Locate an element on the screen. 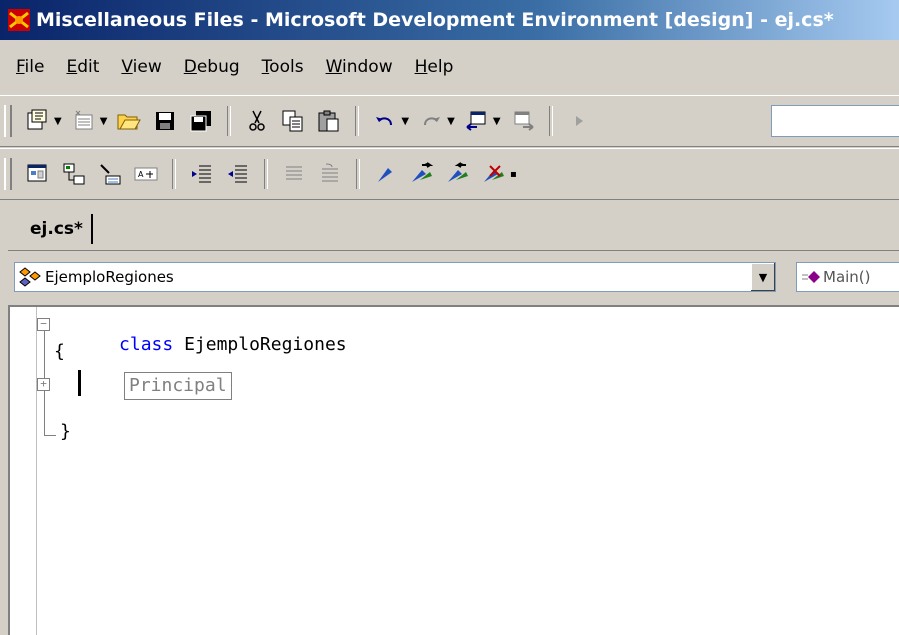 The image size is (899, 635). start-icon is located at coordinates (579, 121).